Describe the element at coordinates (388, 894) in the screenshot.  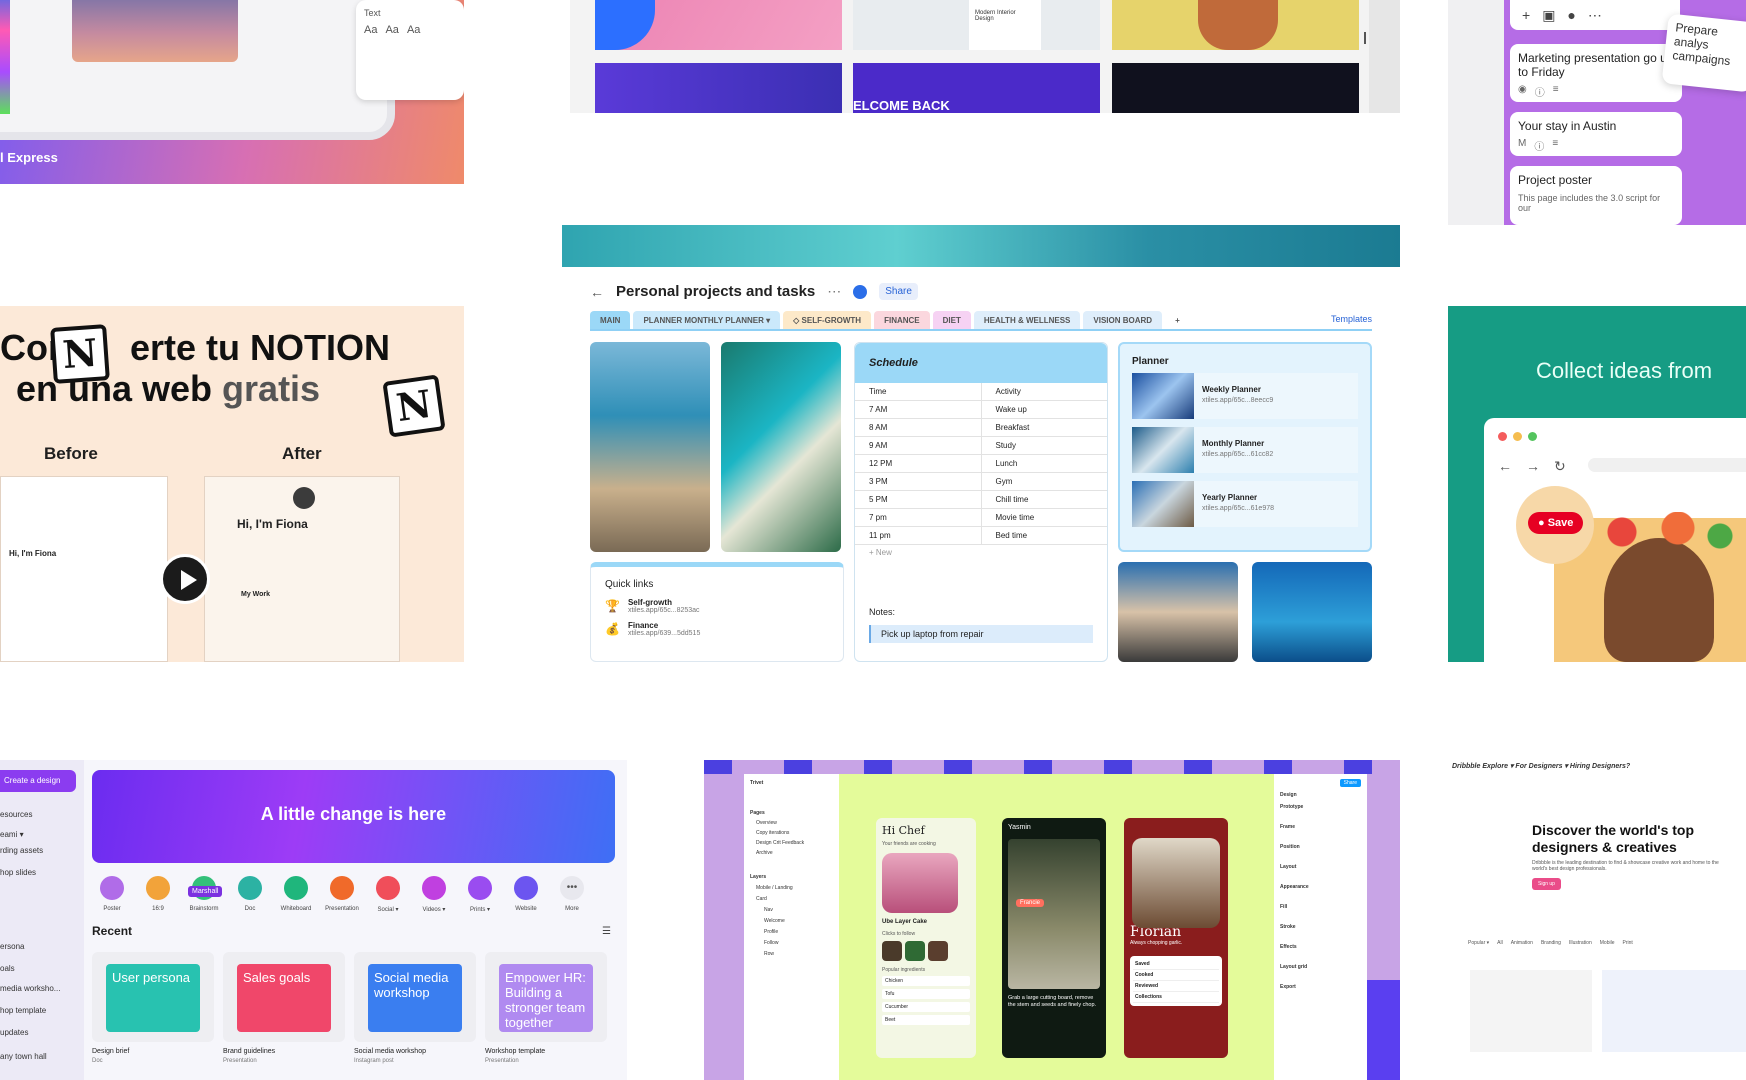
I see `design-type-button: Social ▾` at that location.